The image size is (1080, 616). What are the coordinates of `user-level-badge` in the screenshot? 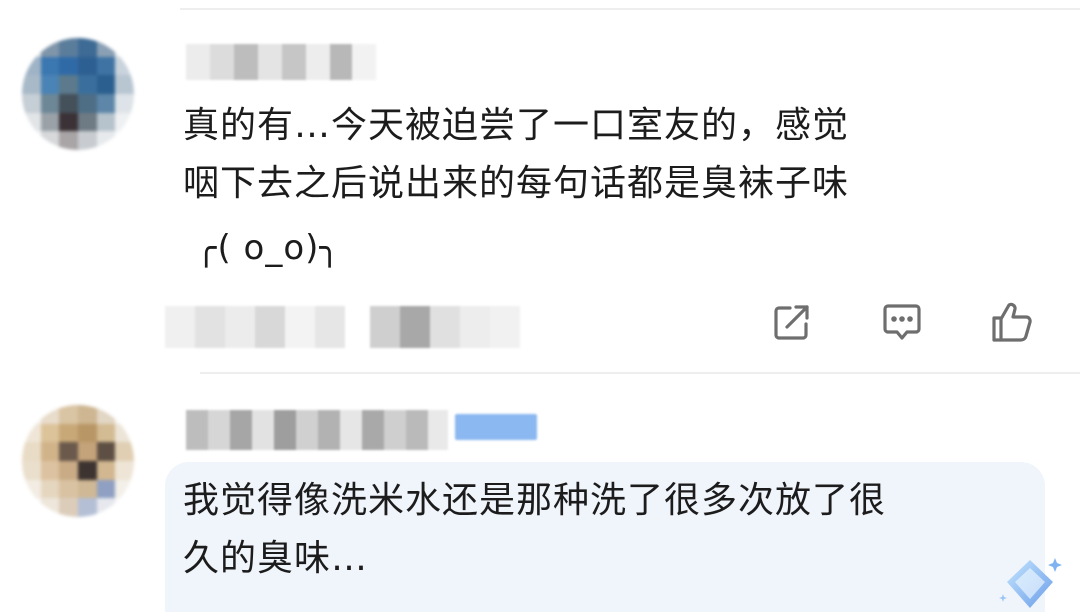 It's located at (496, 427).